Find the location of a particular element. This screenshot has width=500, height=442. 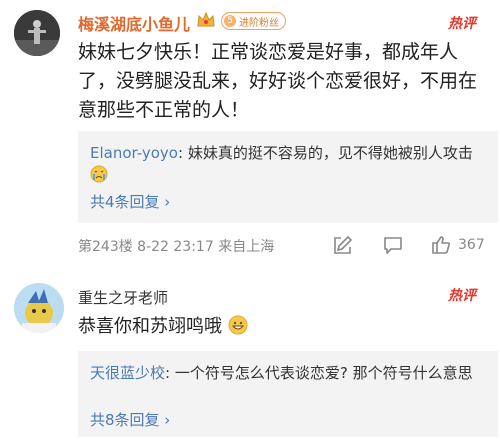

reply-content: Elanor-yoyo: 妹妹真的挺不容易的，见不得她被别人攻击 is located at coordinates (290, 165).